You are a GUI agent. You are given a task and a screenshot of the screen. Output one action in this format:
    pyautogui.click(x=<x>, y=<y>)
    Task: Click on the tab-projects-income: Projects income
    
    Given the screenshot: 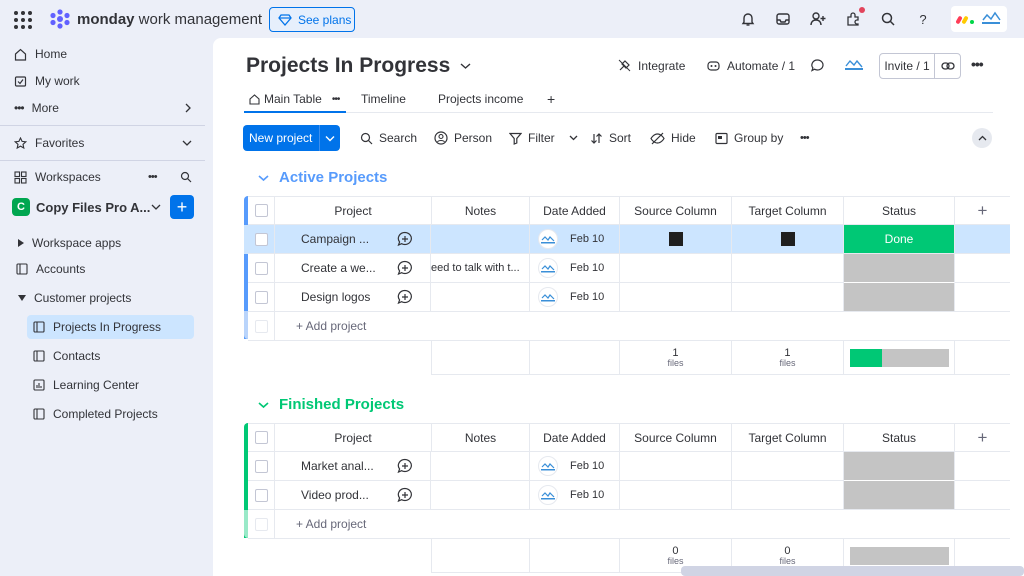 What is the action you would take?
    pyautogui.click(x=480, y=99)
    